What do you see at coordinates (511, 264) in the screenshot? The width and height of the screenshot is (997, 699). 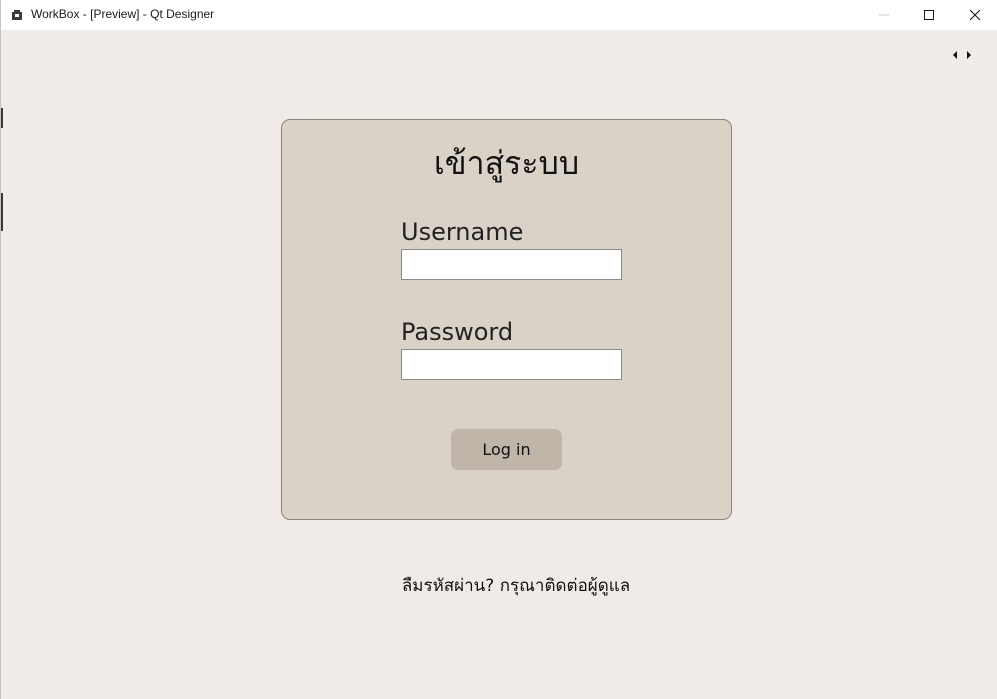 I see `username-input` at bounding box center [511, 264].